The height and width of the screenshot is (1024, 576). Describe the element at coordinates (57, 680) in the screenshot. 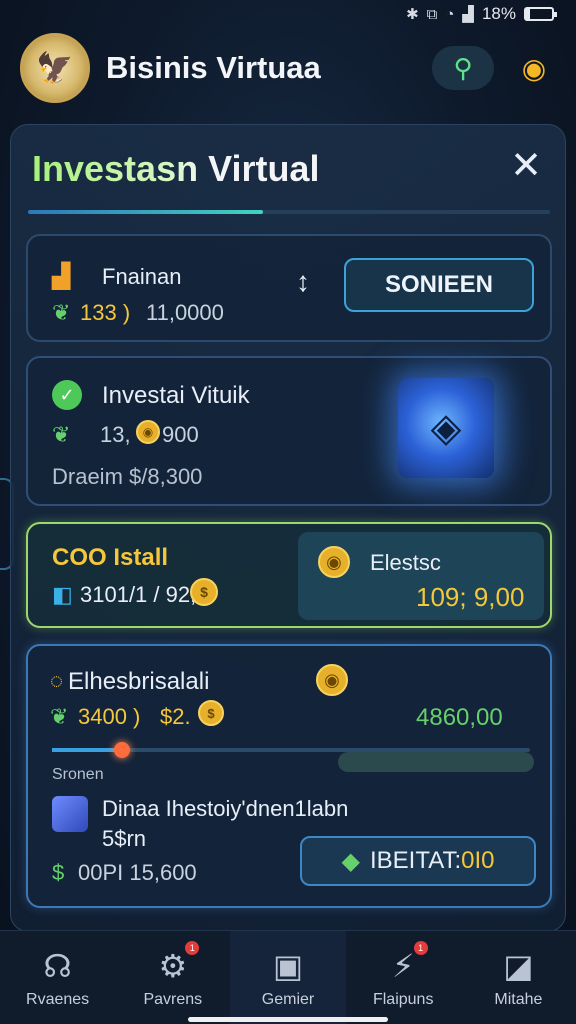

I see `ring-icon: ◌` at that location.